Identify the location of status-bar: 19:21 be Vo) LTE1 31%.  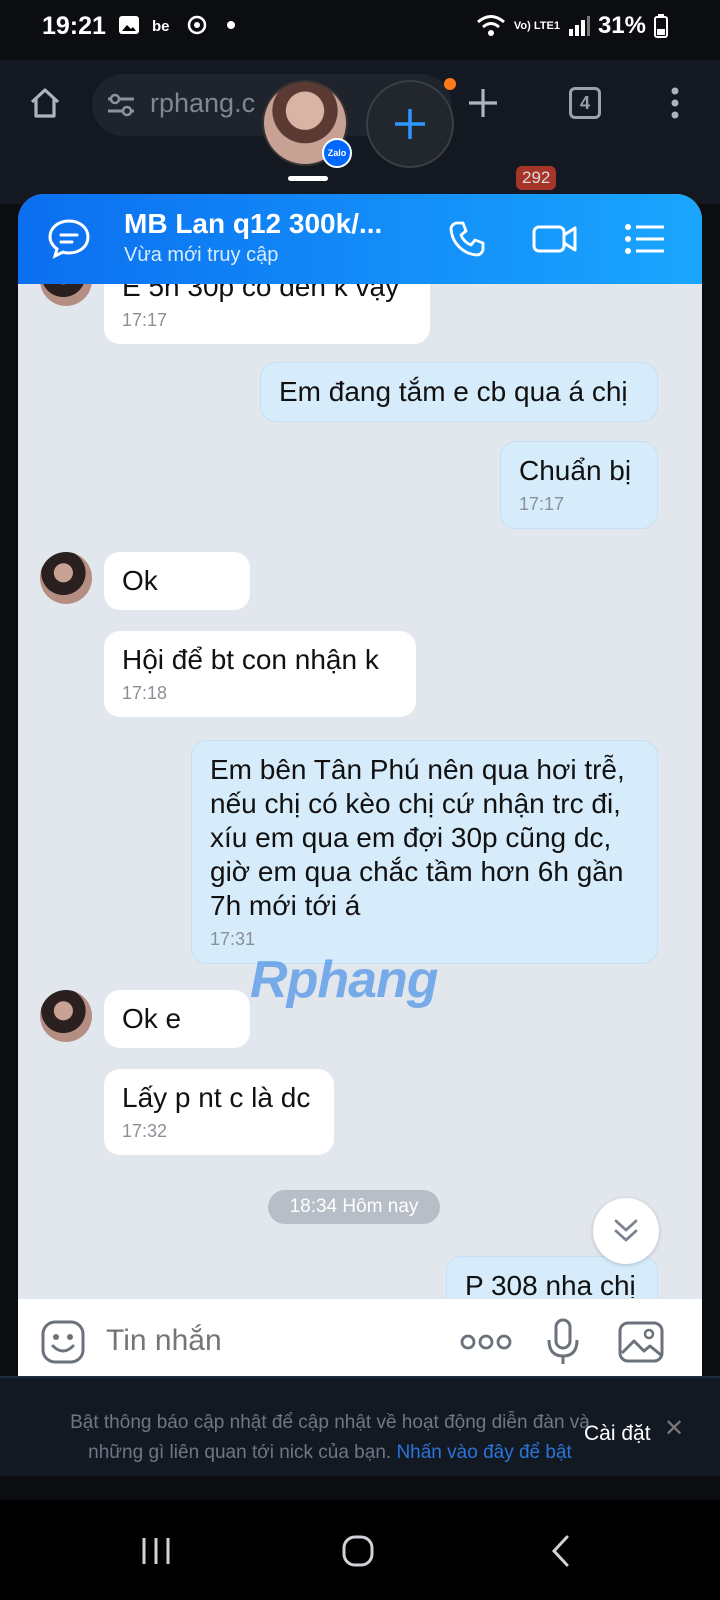
(360, 27).